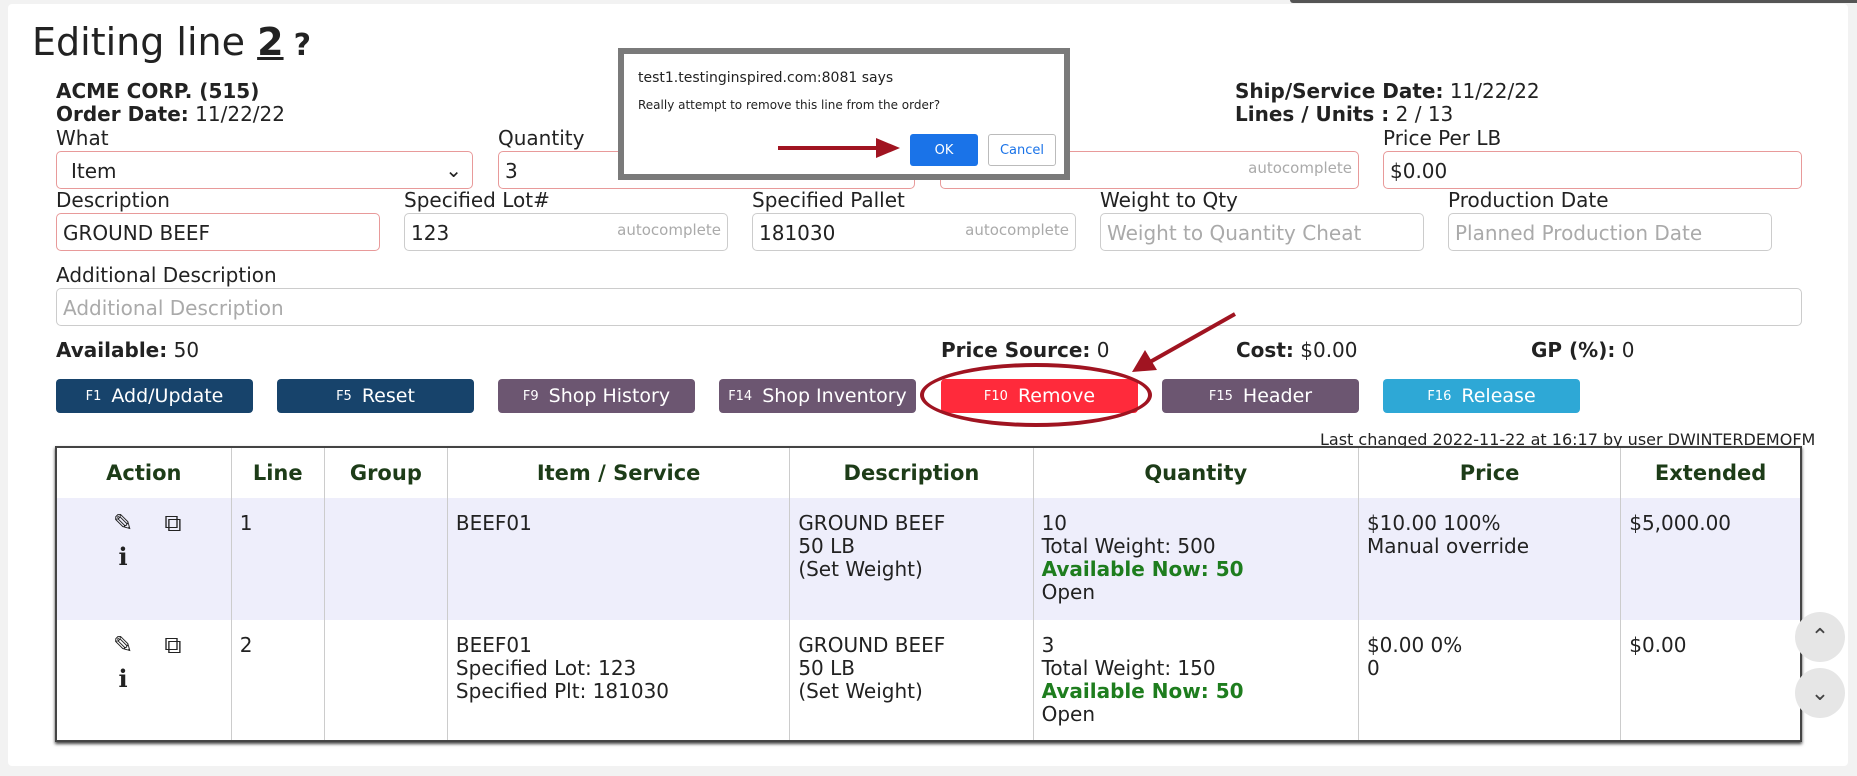  What do you see at coordinates (1007, 255) in the screenshot?
I see `annotation-arrows` at bounding box center [1007, 255].